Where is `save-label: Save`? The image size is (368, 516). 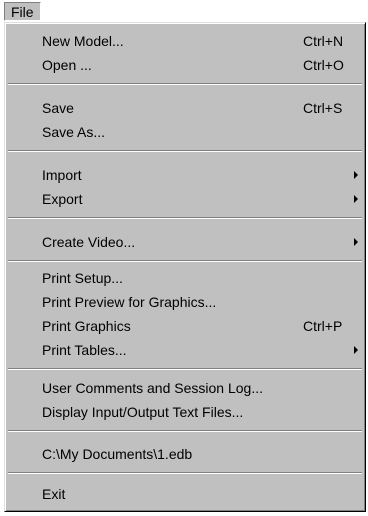
save-label: Save is located at coordinates (58, 108).